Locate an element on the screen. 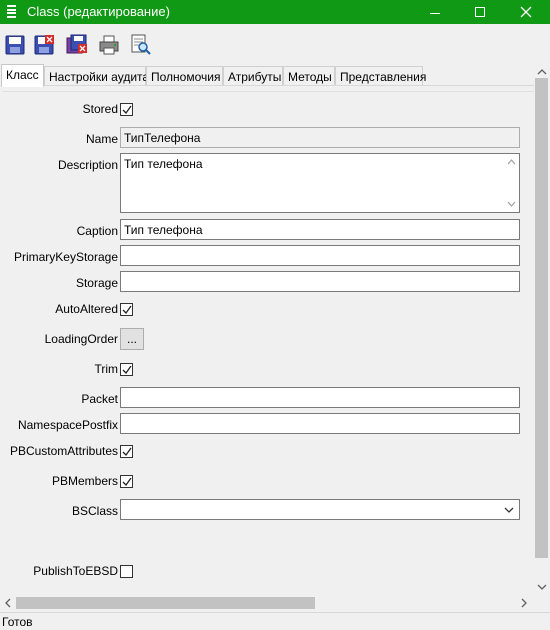 Image resolution: width=550 pixels, height=630 pixels. chevron-down-icon is located at coordinates (509, 510).